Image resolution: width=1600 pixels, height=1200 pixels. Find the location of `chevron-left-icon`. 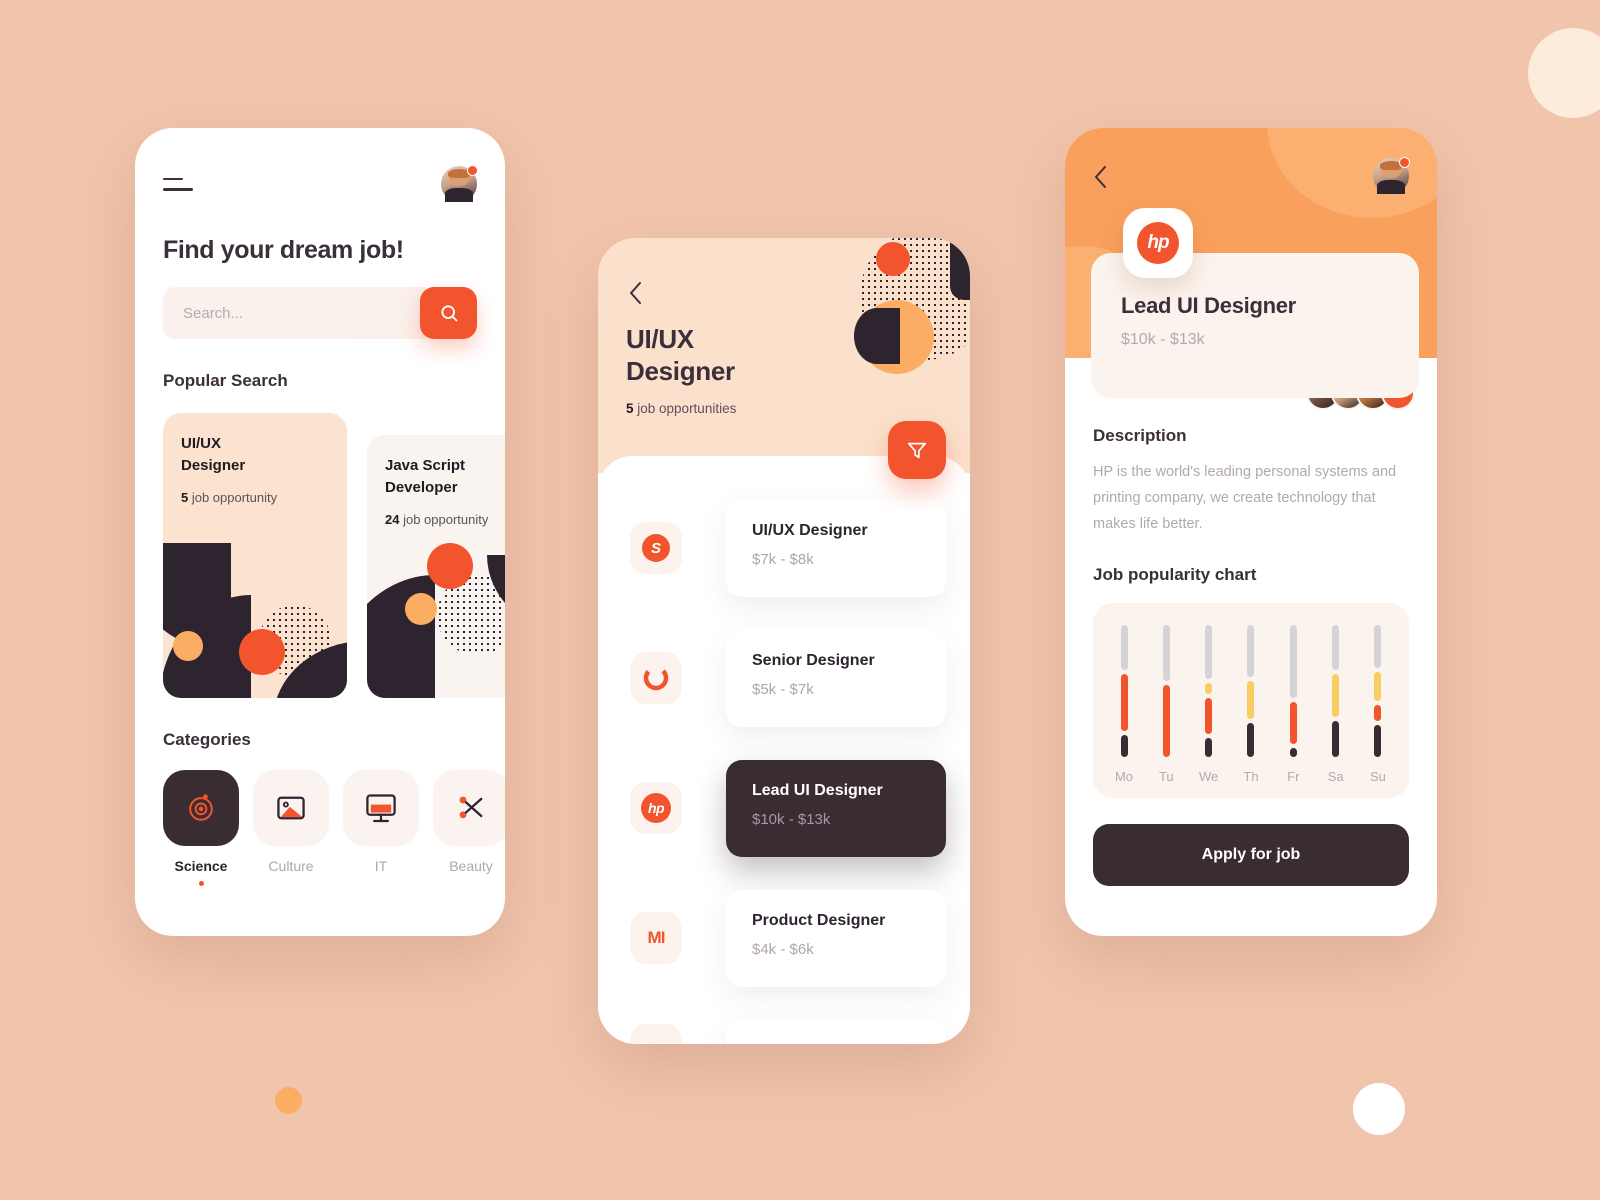

chevron-left-icon is located at coordinates (635, 293).